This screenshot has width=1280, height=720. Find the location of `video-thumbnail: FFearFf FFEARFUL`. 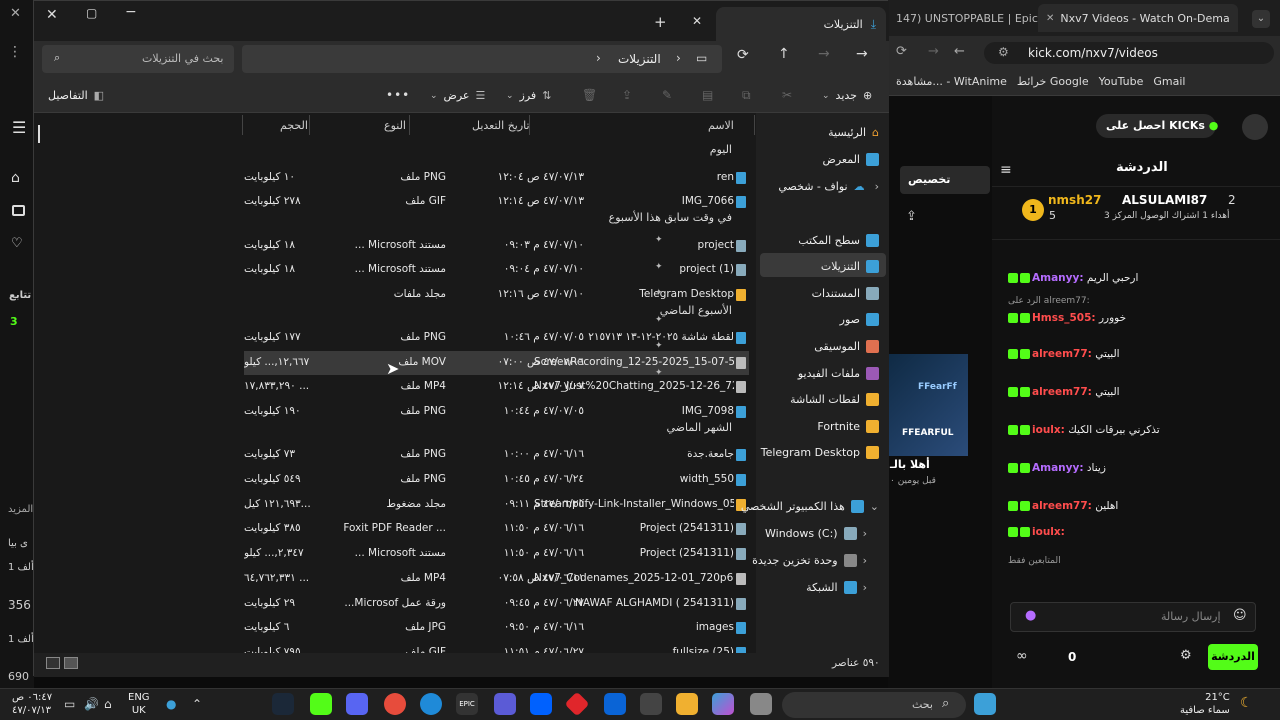

video-thumbnail: FFearFf FFEARFUL is located at coordinates (928, 405).